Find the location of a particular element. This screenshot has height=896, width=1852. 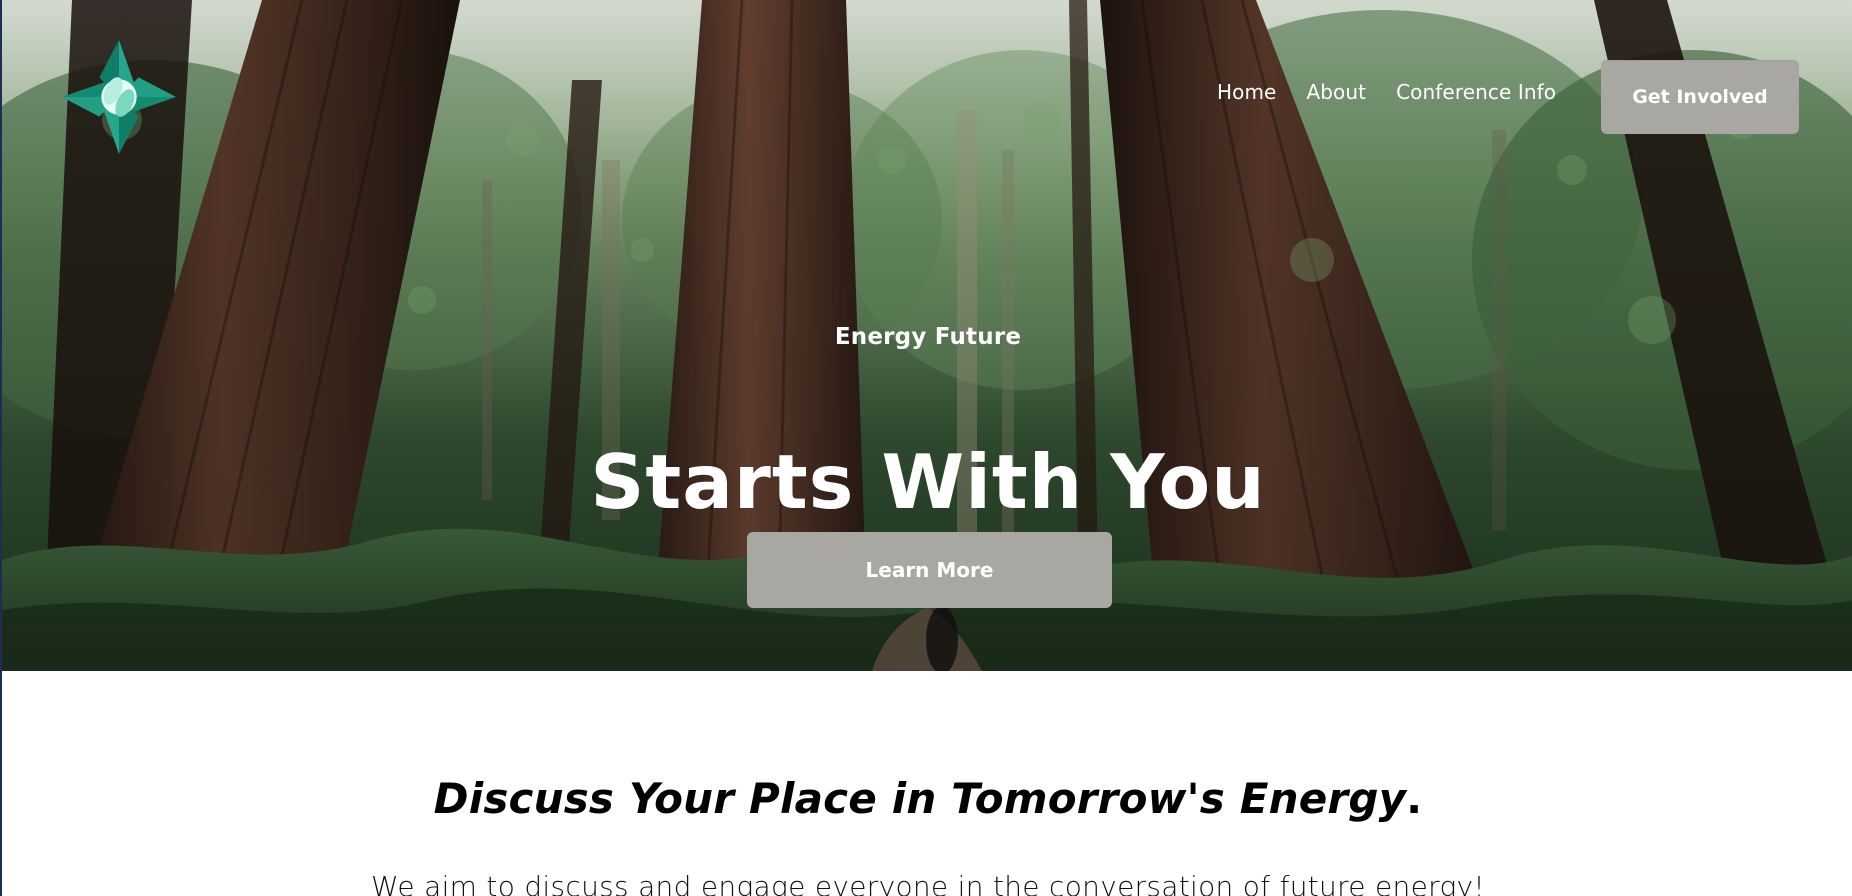

get-involved-button: Get Involved is located at coordinates (1700, 97).